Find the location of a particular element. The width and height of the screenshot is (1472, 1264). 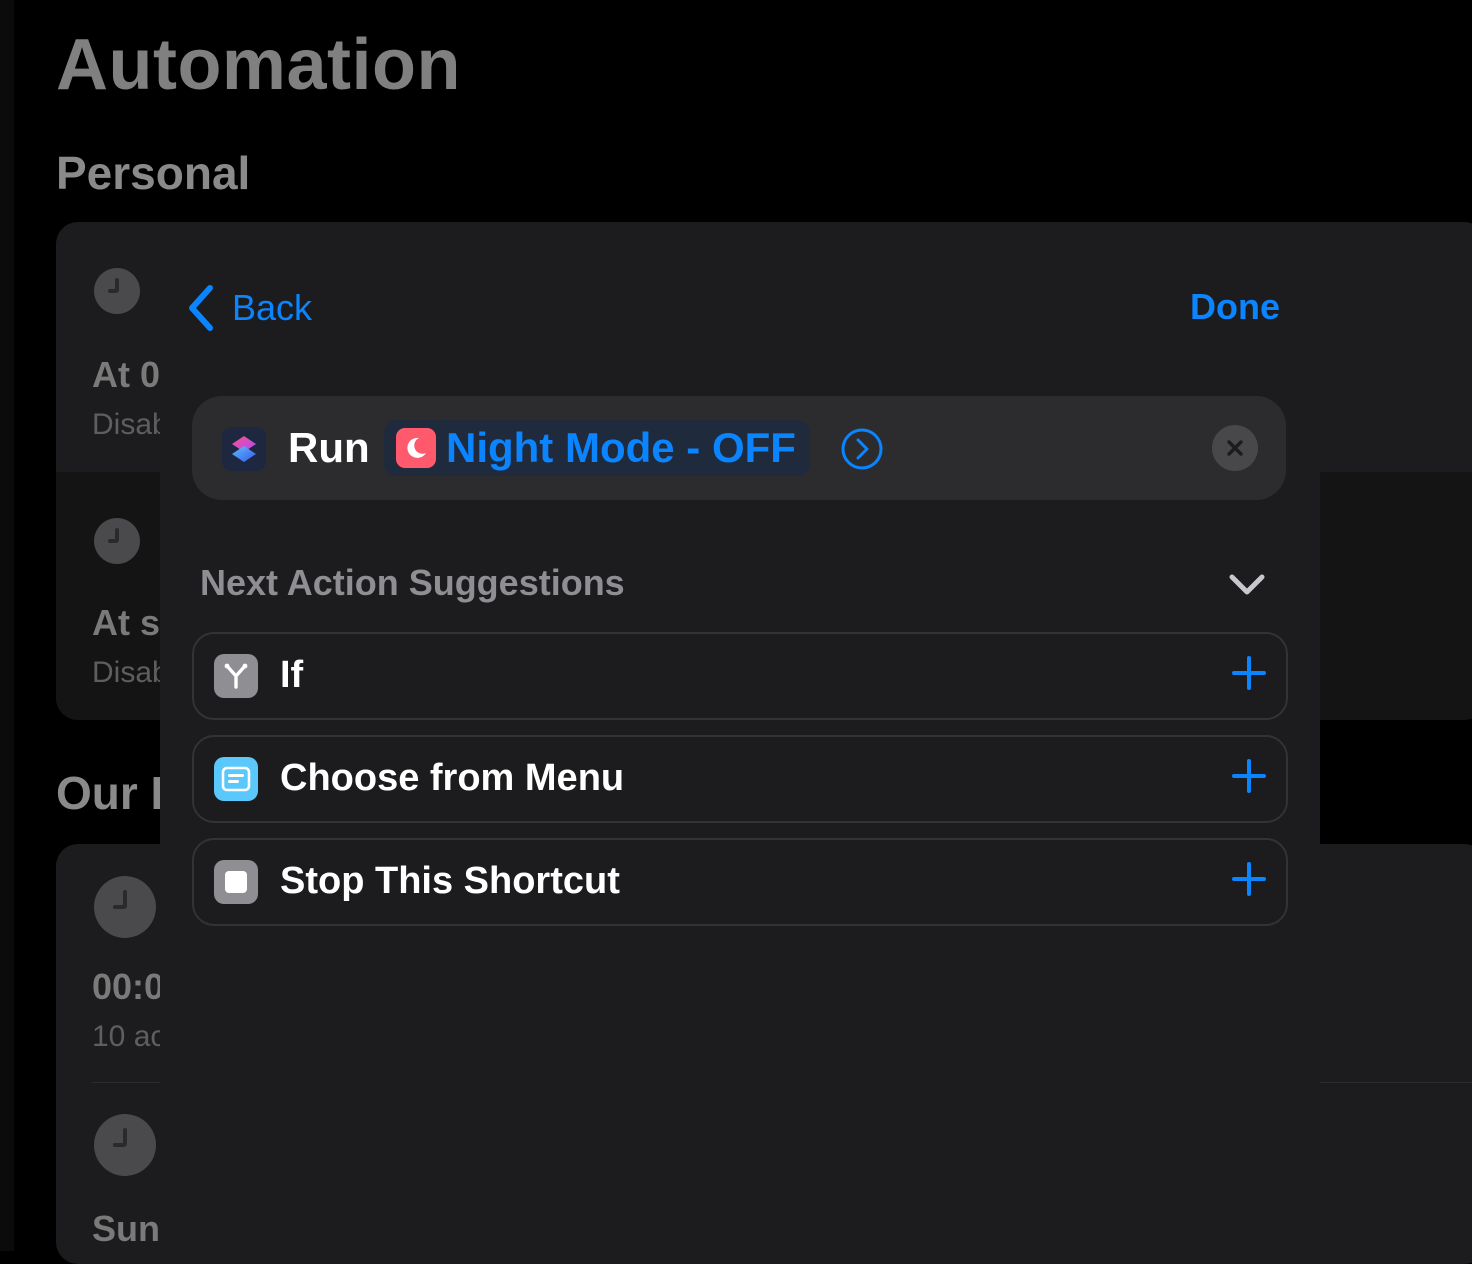

moon-icon is located at coordinates (416, 448).